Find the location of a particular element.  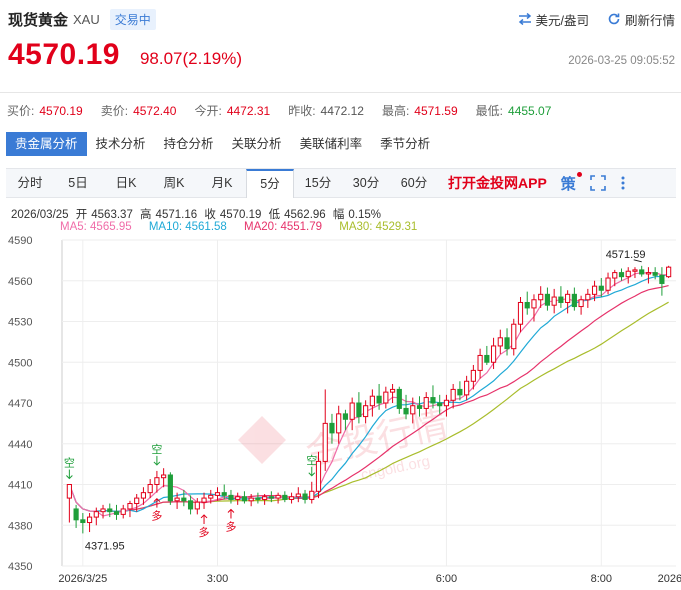

open-app-link: 打开金投网APP is located at coordinates (497, 183).